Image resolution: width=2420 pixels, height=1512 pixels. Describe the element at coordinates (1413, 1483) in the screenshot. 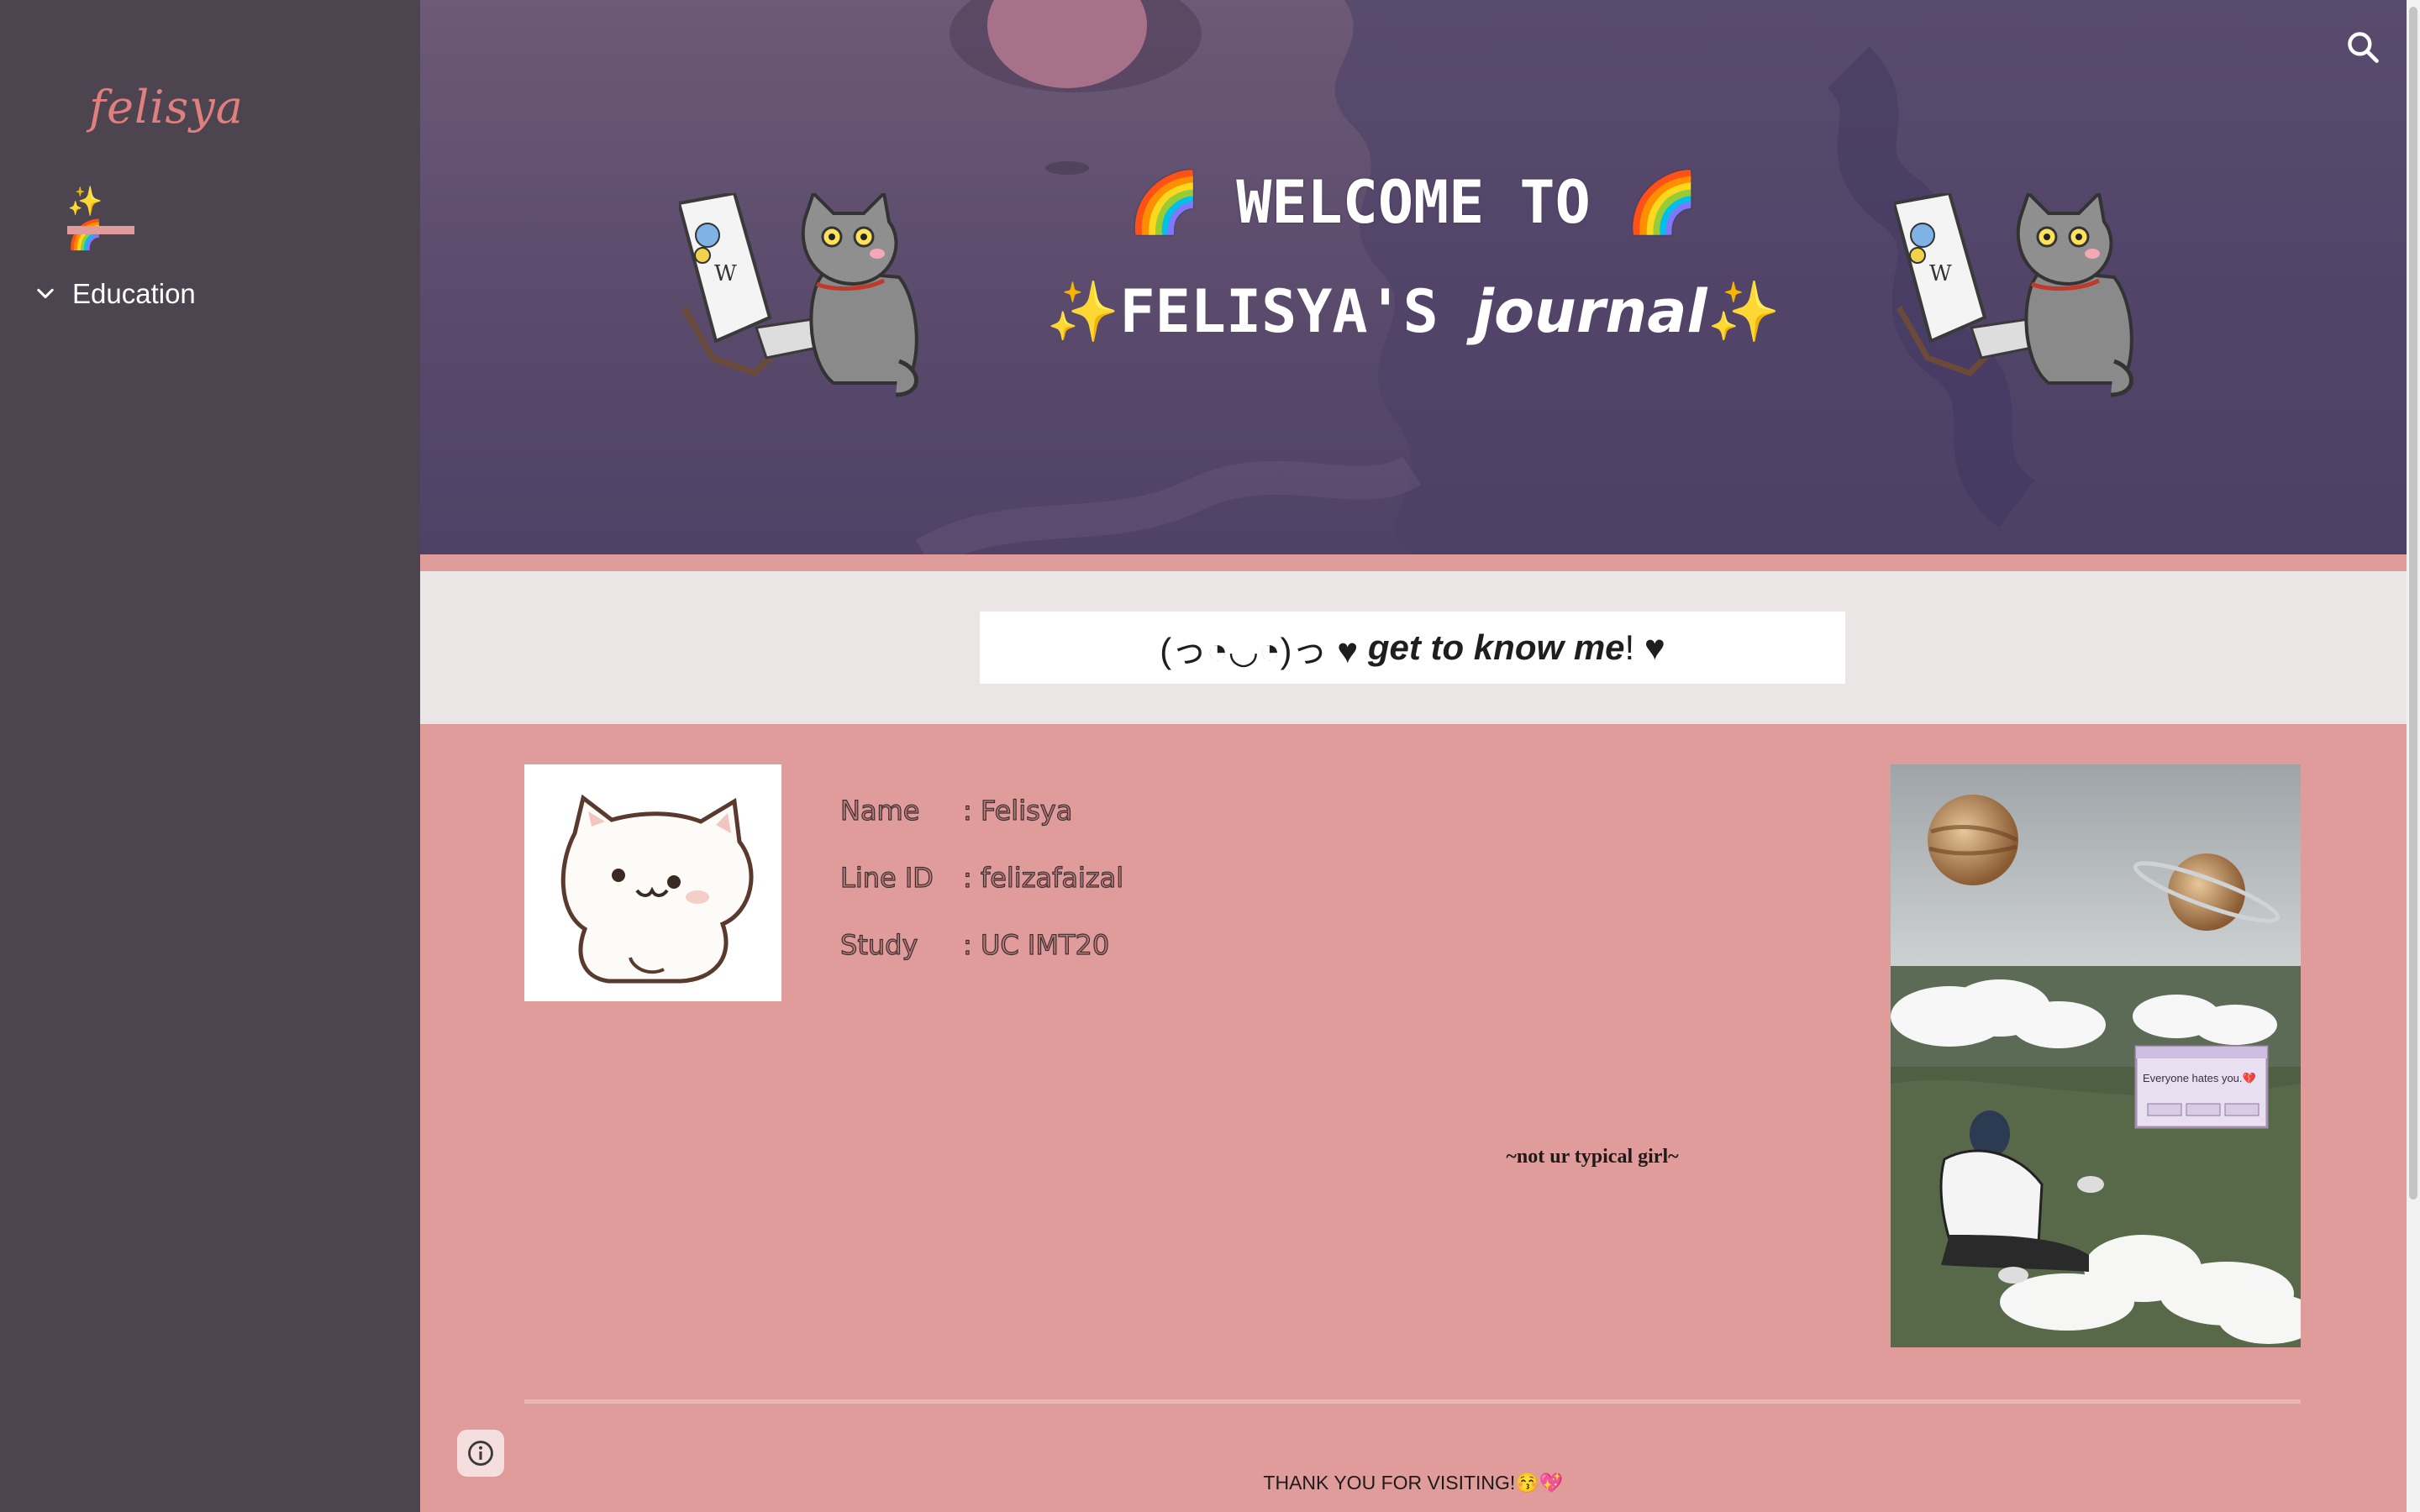

I see `footer-text: THANK YOU FOR VISITING!😚💖` at that location.